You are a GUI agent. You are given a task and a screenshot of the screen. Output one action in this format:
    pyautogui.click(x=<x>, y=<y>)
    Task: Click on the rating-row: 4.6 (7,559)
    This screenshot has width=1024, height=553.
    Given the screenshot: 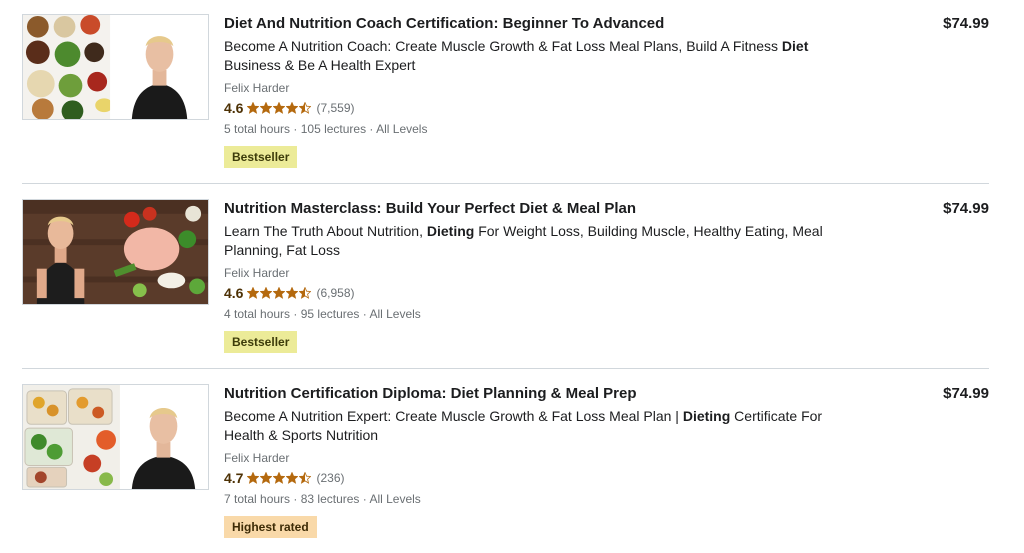 What is the action you would take?
    pyautogui.click(x=524, y=108)
    